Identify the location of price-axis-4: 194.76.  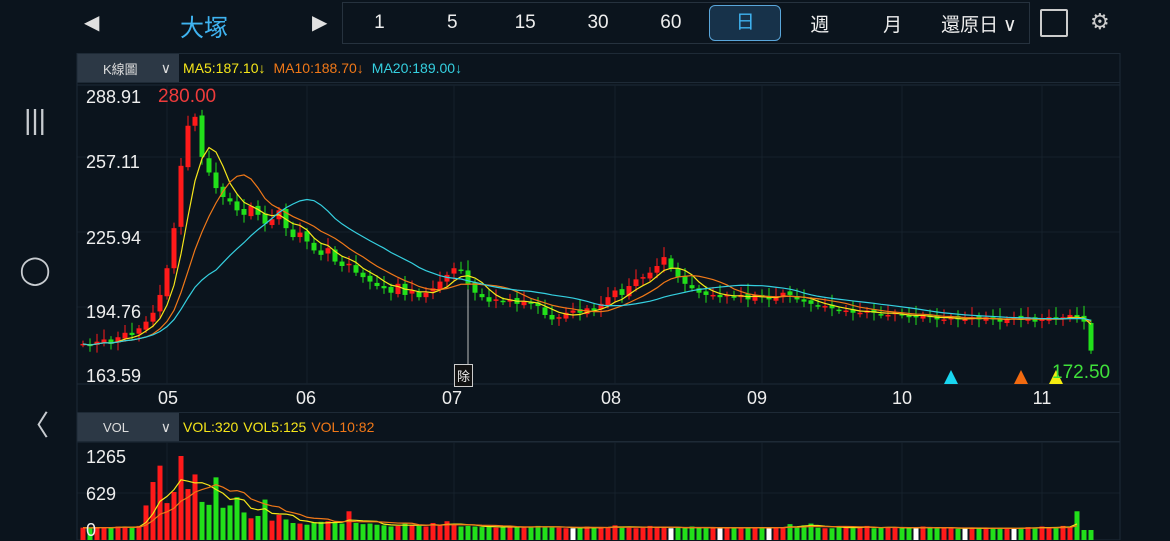
(114, 312).